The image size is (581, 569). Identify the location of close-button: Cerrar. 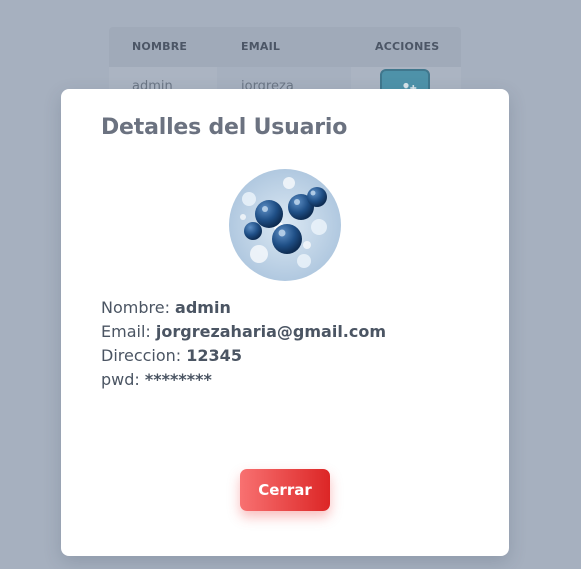
(285, 490).